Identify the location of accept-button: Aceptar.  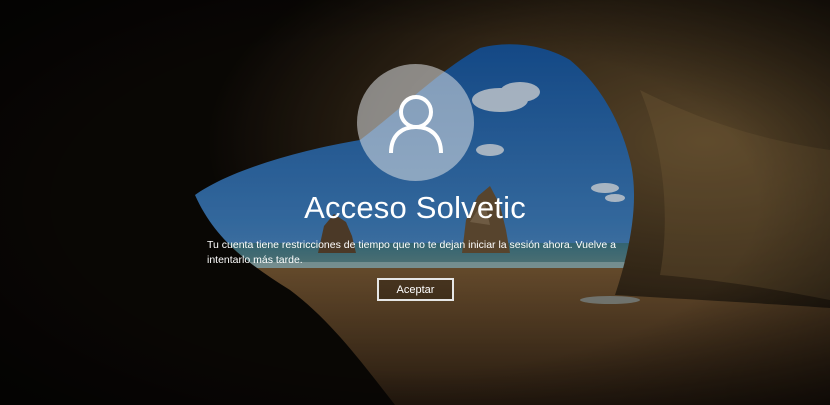
(415, 289).